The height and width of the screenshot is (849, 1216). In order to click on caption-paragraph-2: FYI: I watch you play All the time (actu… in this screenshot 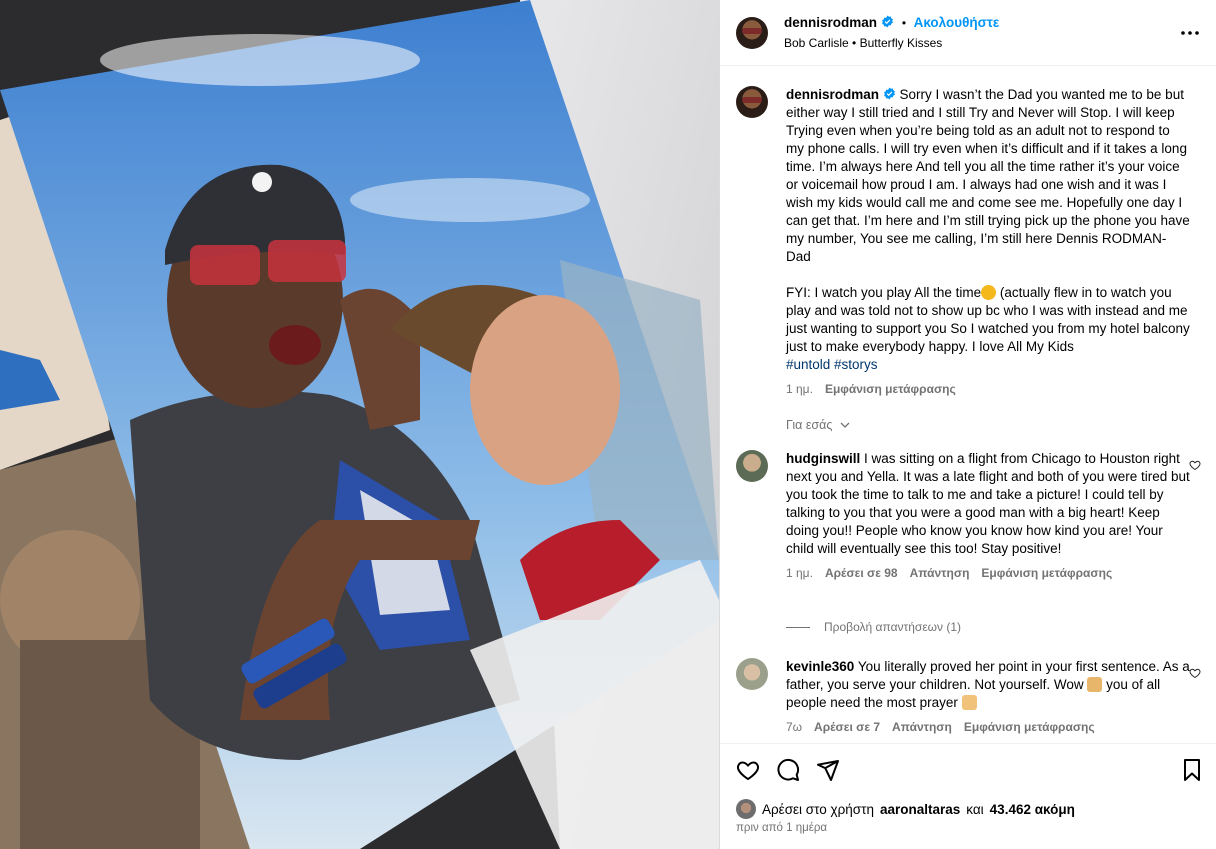, I will do `click(988, 320)`.